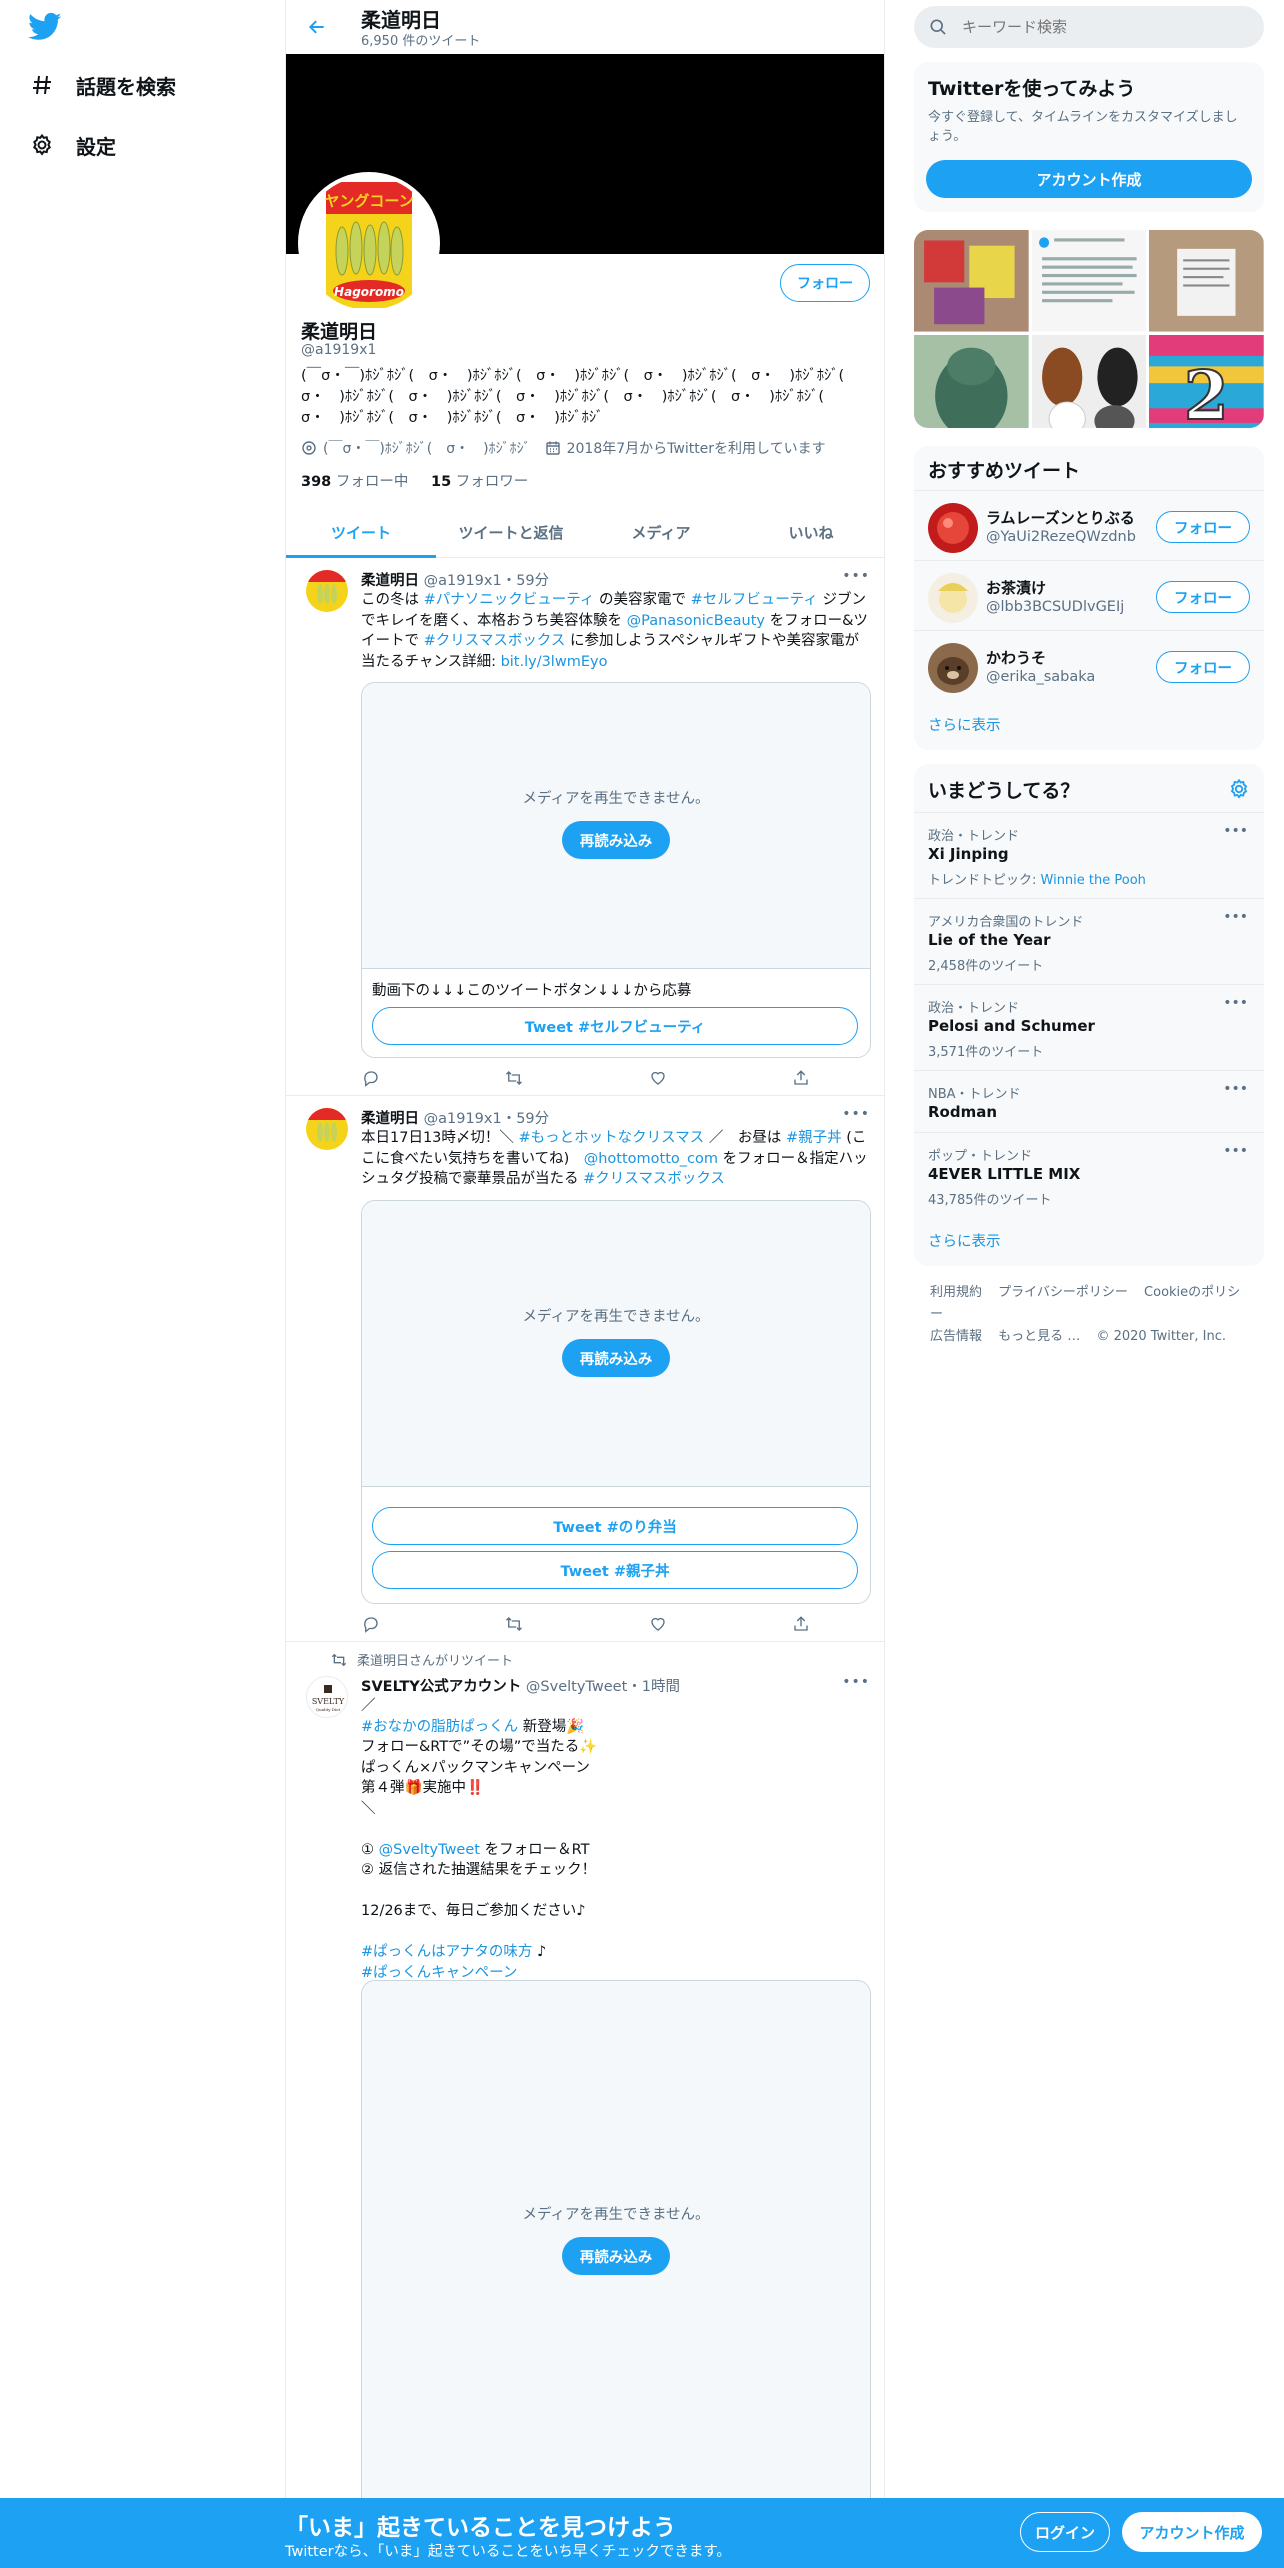 The width and height of the screenshot is (1284, 2568). I want to click on hashtag-link: #おなかの脂肪ぱっくん, so click(439, 1727).